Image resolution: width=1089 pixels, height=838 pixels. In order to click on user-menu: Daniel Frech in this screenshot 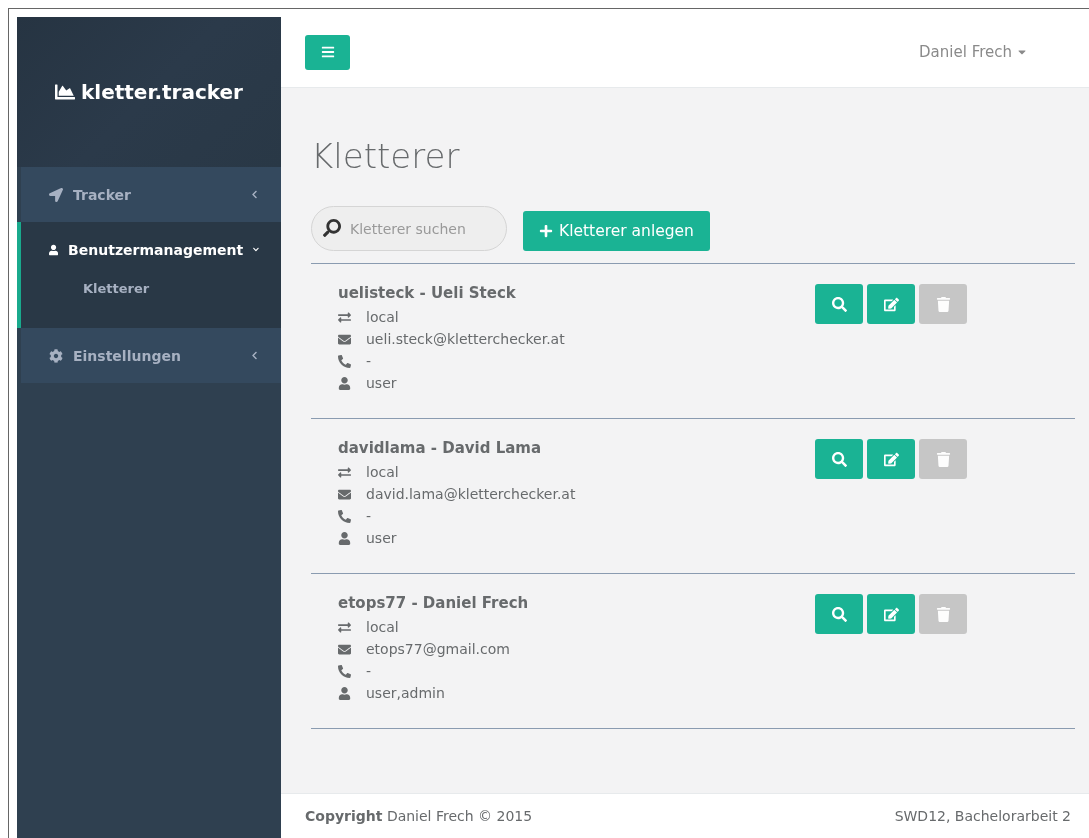, I will do `click(973, 52)`.